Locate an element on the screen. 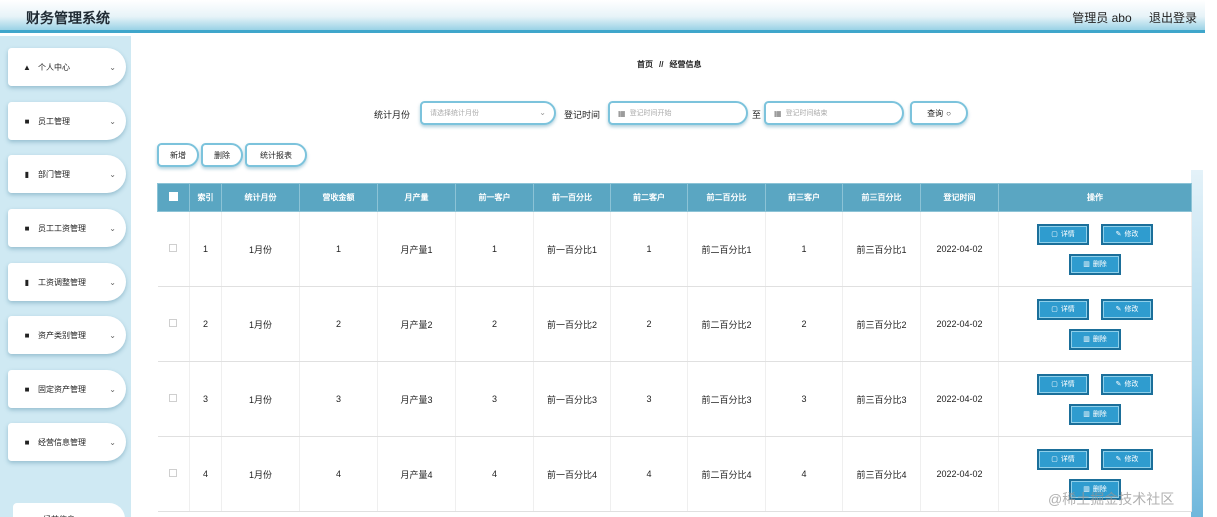 This screenshot has height=517, width=1217. table-cell-p1: 前一百分比4 is located at coordinates (572, 474).